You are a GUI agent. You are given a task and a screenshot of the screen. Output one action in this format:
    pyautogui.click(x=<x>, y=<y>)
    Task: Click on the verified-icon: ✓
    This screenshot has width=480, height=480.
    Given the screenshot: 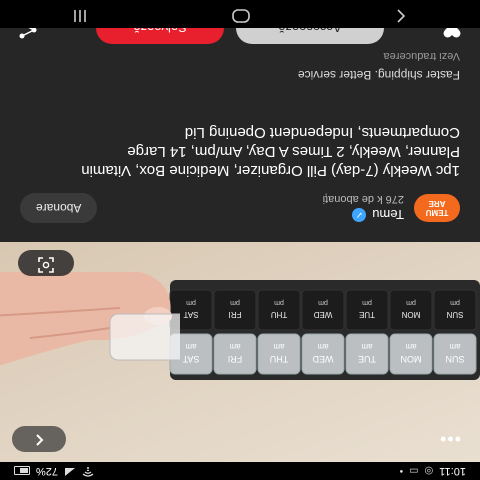 What is the action you would take?
    pyautogui.click(x=359, y=215)
    